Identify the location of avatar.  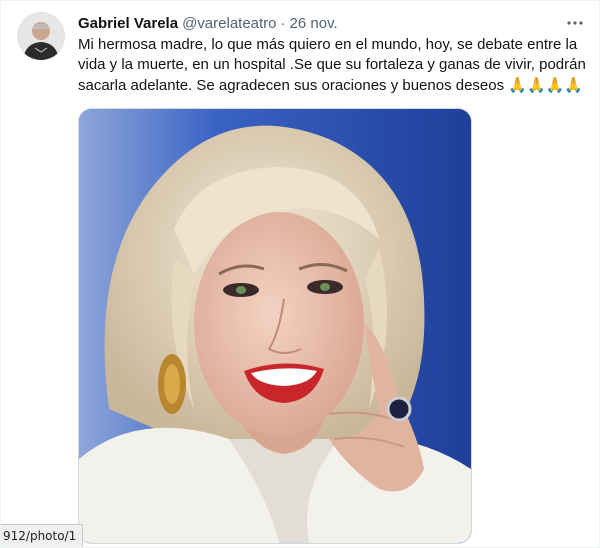
(41, 36).